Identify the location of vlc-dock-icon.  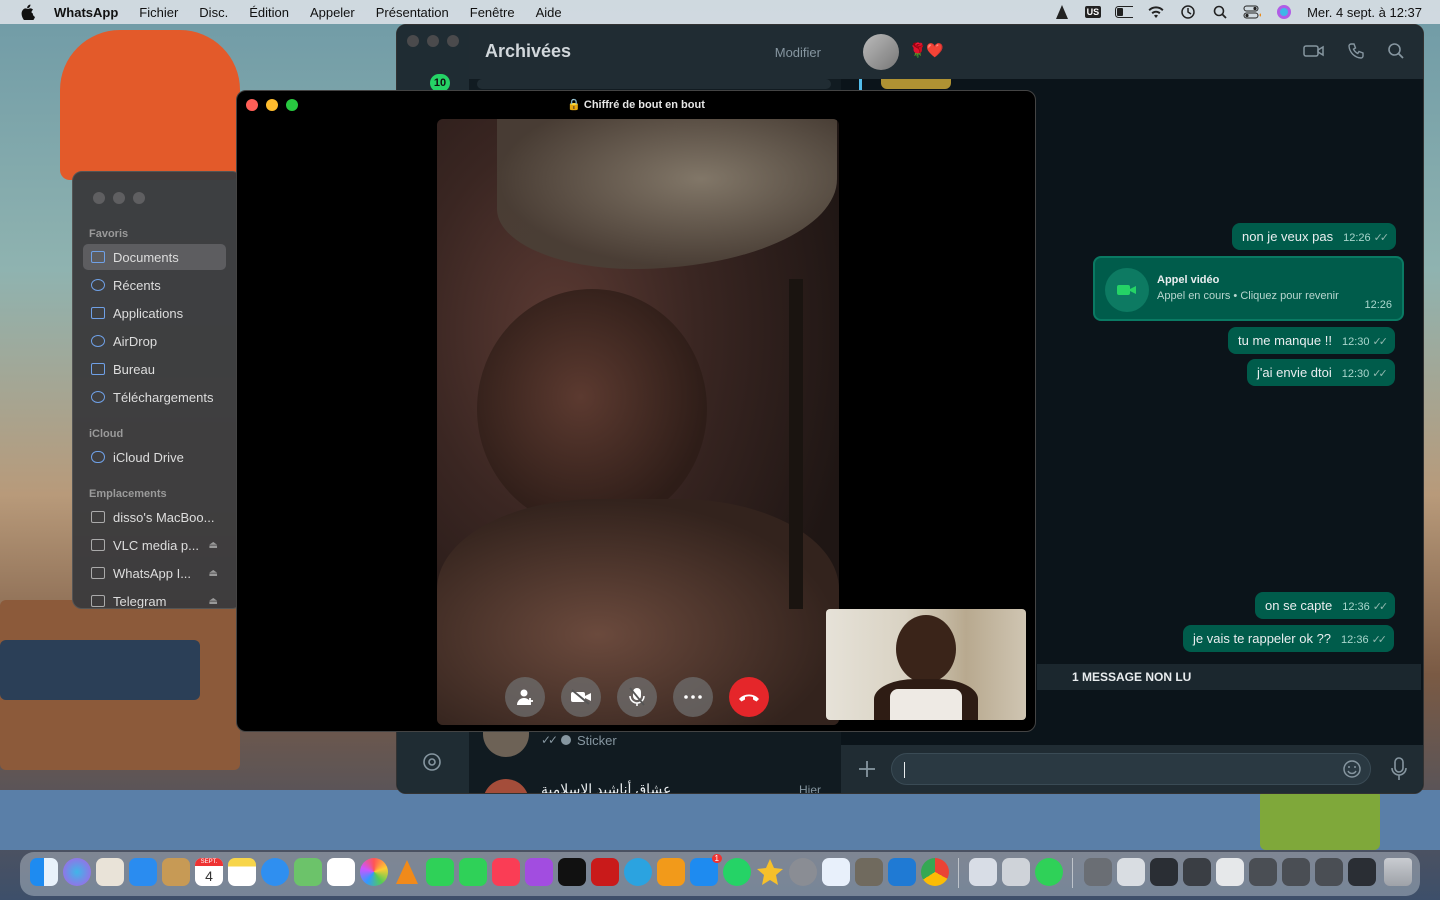
(407, 872).